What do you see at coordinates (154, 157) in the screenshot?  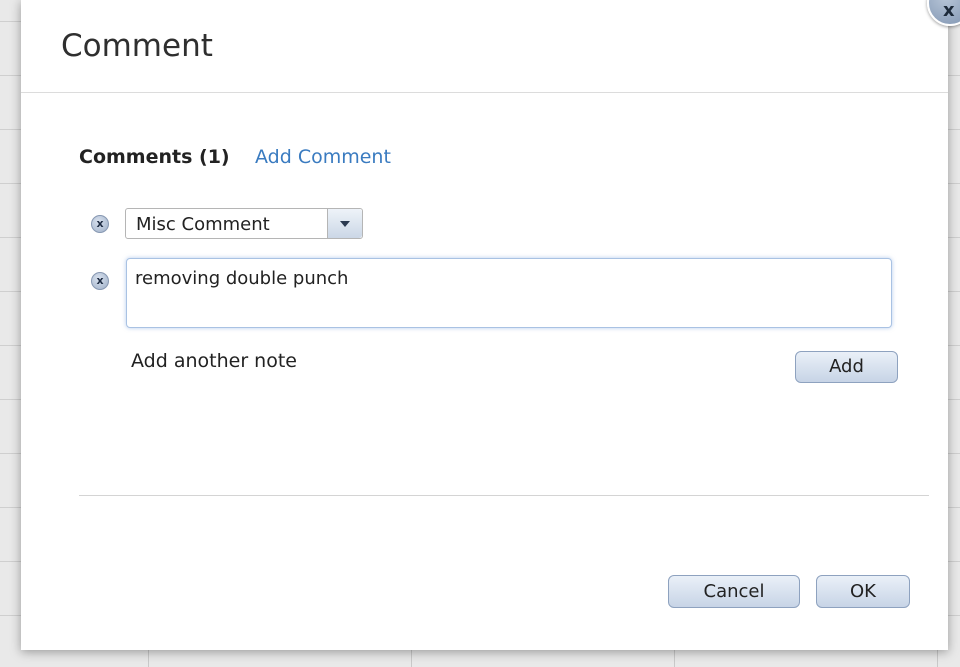 I see `comments-heading: Comments (1)` at bounding box center [154, 157].